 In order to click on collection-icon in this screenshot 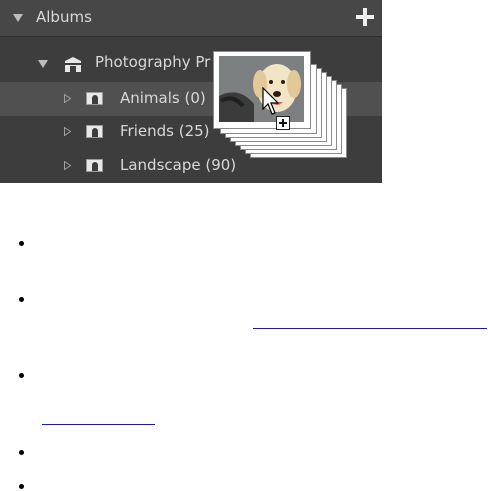, I will do `click(73, 64)`.